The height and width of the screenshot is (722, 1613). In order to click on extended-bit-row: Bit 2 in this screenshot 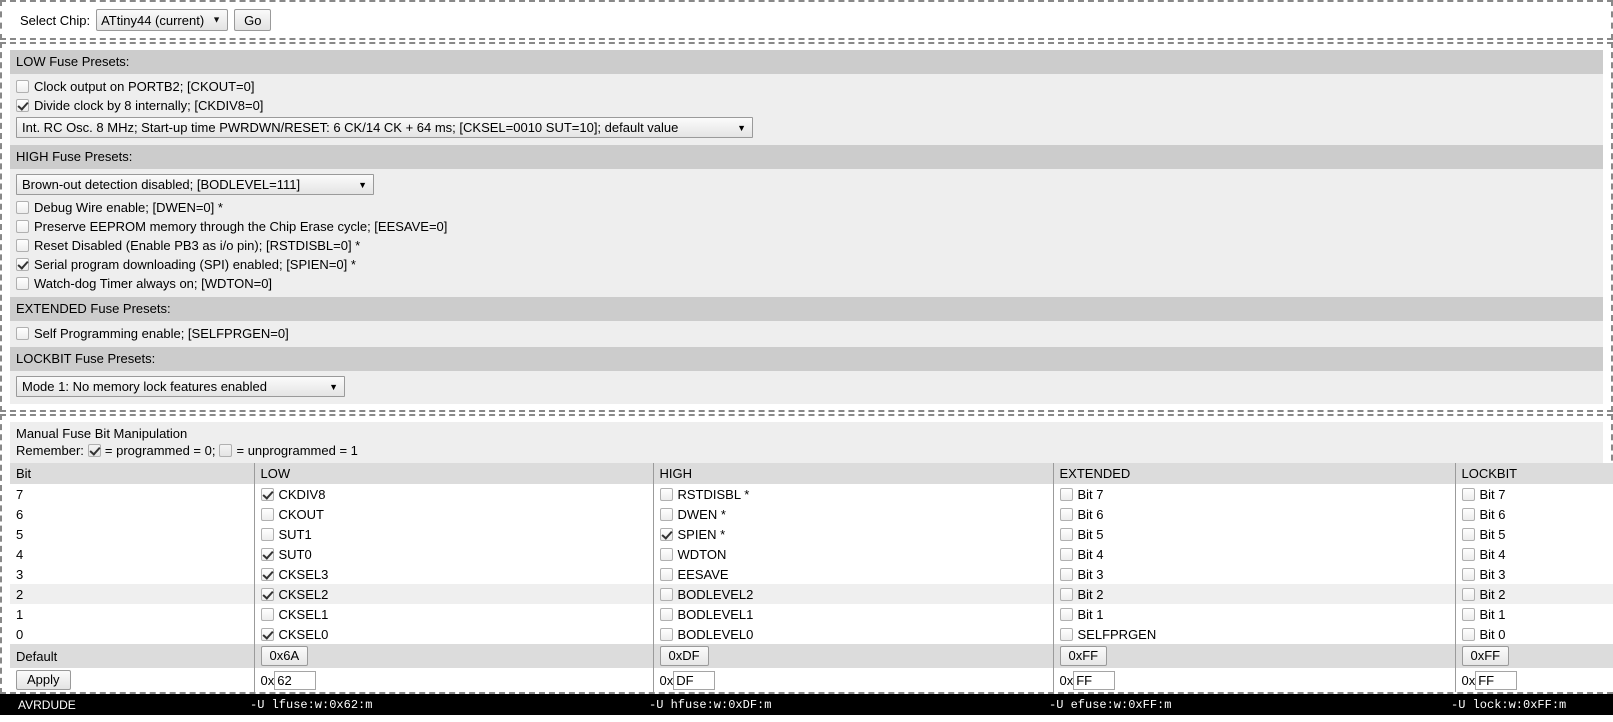, I will do `click(1254, 594)`.